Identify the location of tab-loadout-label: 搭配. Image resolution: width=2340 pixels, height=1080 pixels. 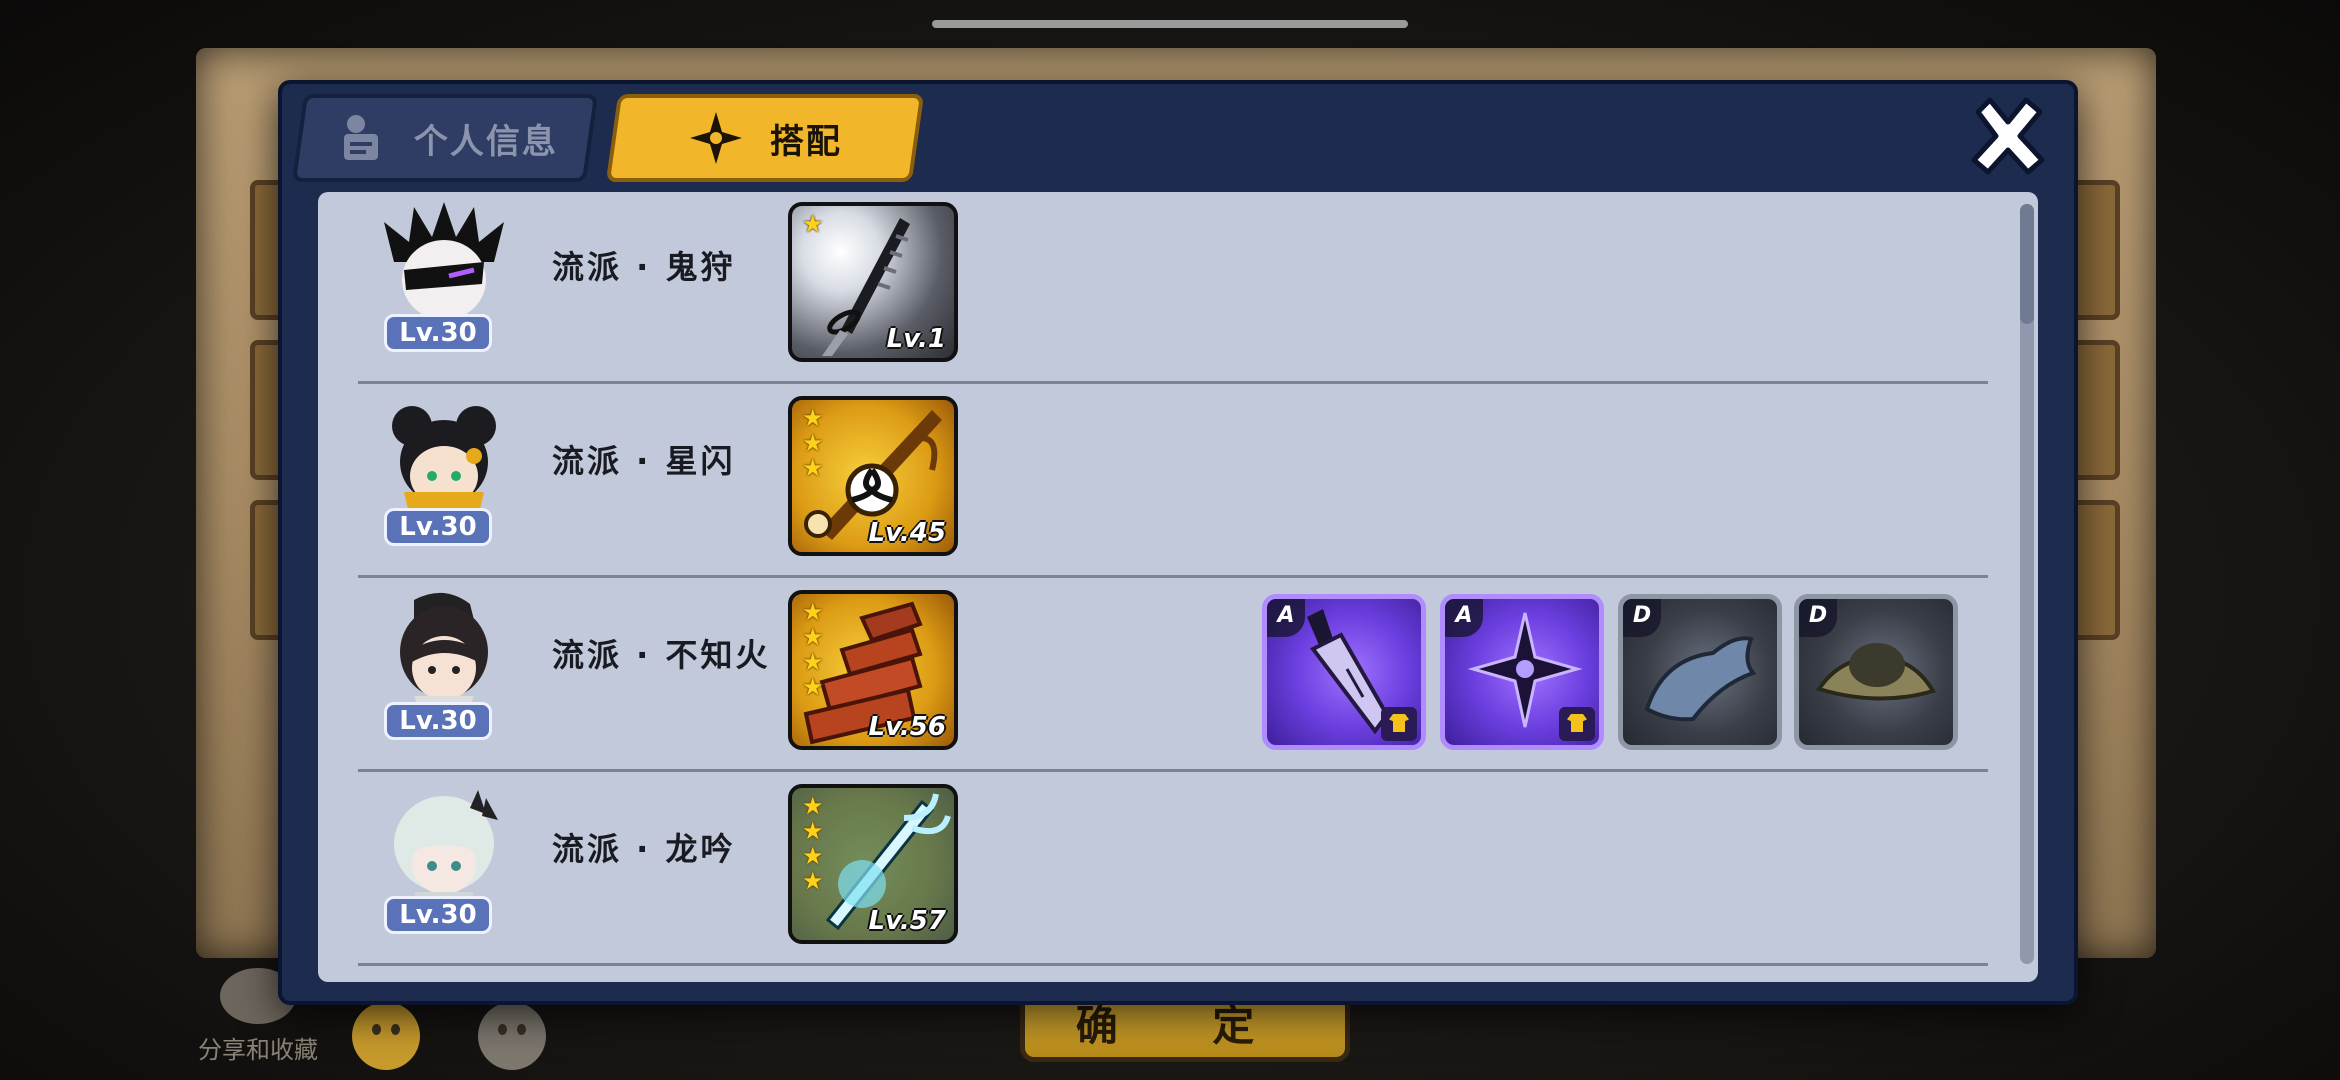
(806, 141).